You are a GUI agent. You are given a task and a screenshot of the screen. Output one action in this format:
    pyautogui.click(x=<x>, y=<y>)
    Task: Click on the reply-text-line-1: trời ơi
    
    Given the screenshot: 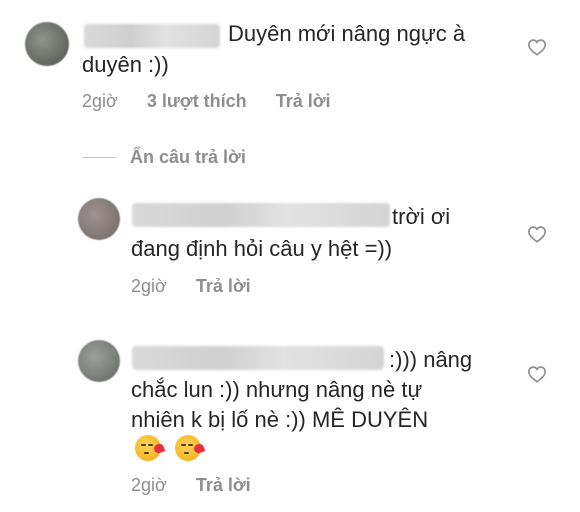 What is the action you would take?
    pyautogui.click(x=421, y=216)
    